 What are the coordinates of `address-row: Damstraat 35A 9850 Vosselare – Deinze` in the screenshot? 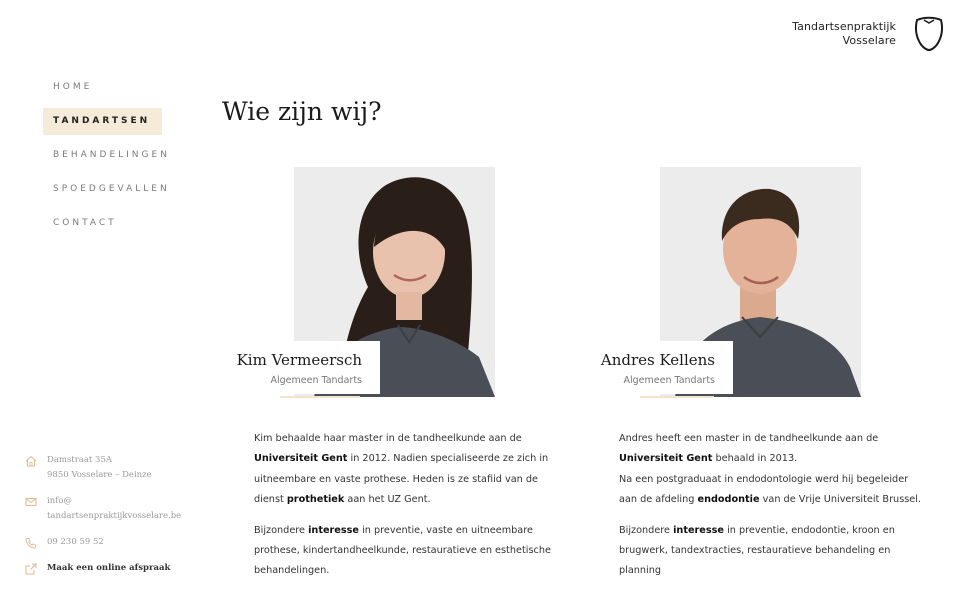 It's located at (120, 468).